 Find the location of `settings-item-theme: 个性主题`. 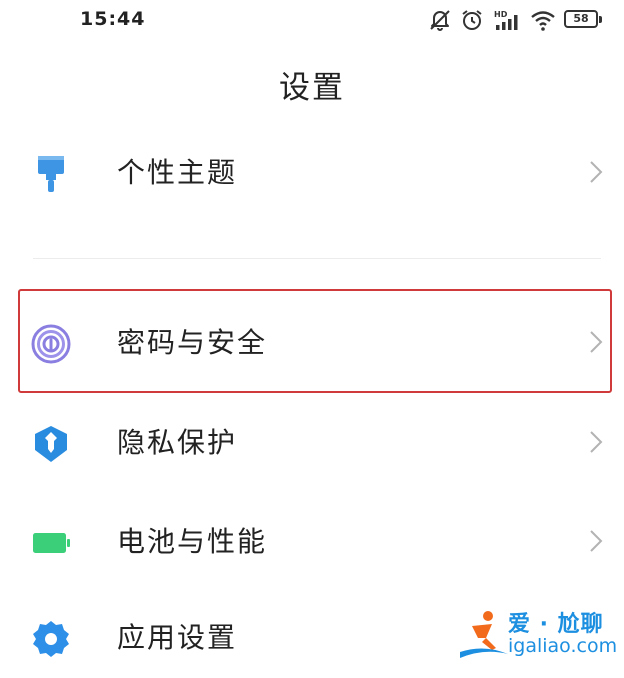

settings-item-theme: 个性主题 is located at coordinates (312, 173).